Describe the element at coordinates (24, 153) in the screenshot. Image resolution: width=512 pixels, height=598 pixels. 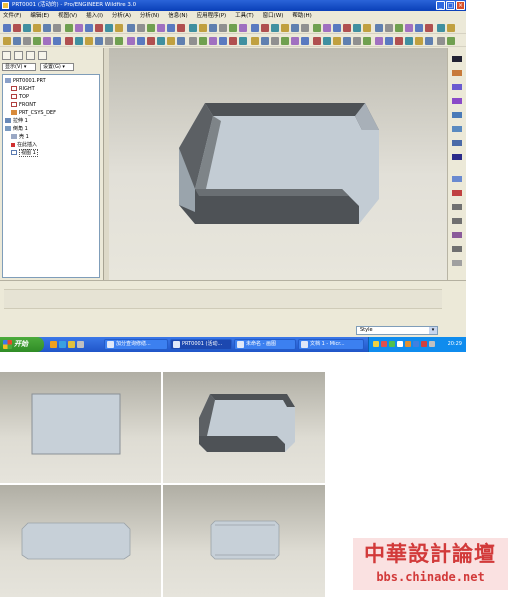
I see `tree-item-view: 视图 1` at that location.